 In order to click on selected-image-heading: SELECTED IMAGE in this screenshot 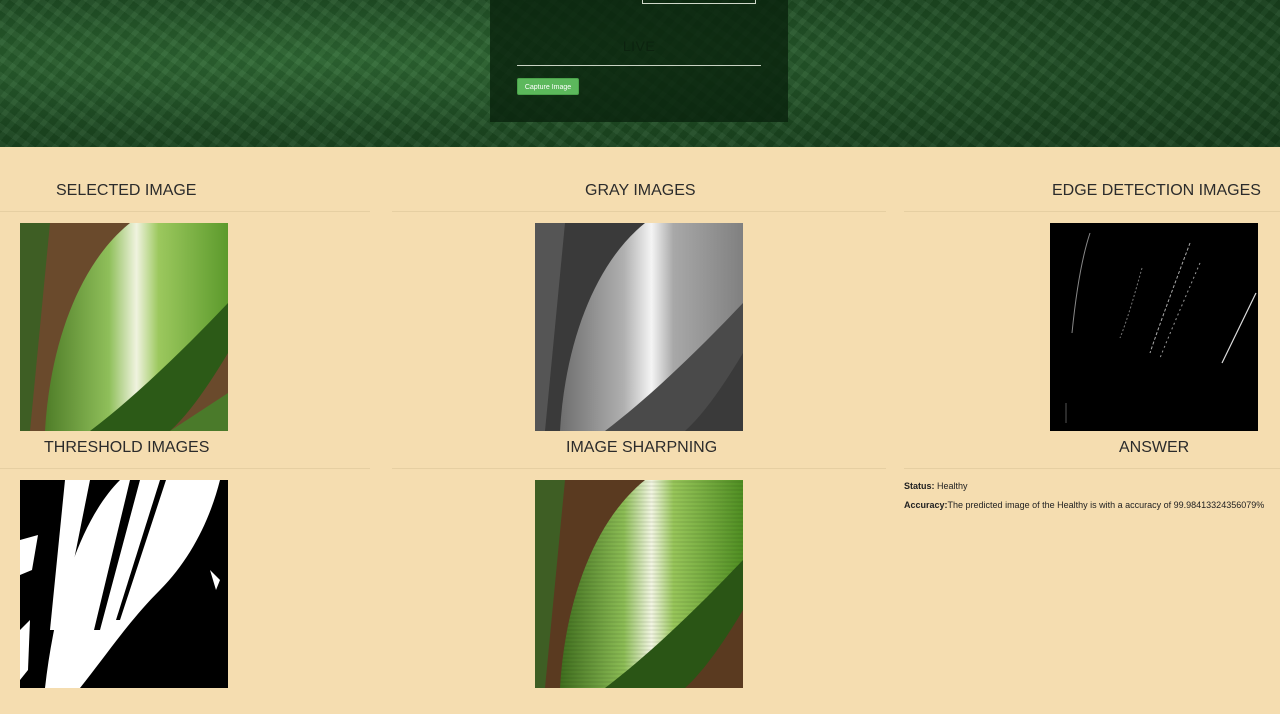, I will do `click(126, 190)`.